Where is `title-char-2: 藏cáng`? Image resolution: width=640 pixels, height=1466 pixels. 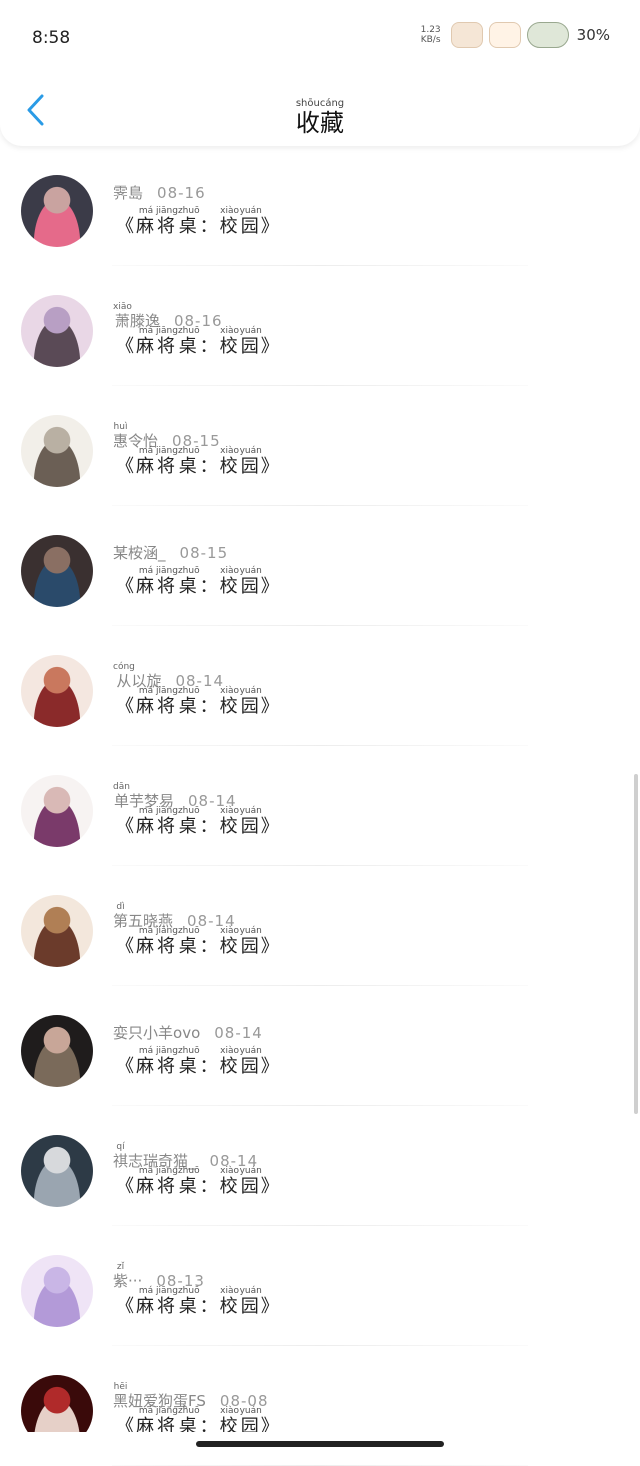 title-char-2: 藏cáng is located at coordinates (332, 117).